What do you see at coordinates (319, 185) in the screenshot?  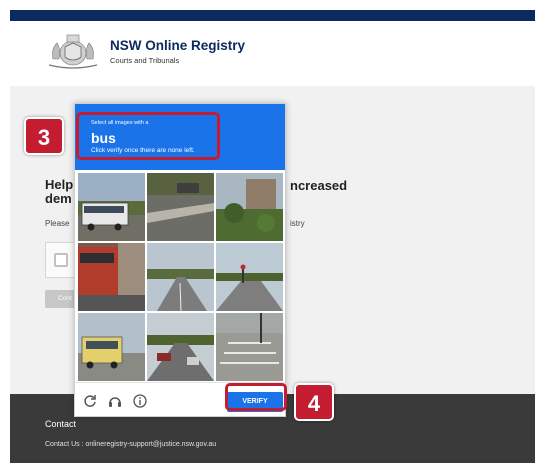 I see `page-heading-right: ncreased` at bounding box center [319, 185].